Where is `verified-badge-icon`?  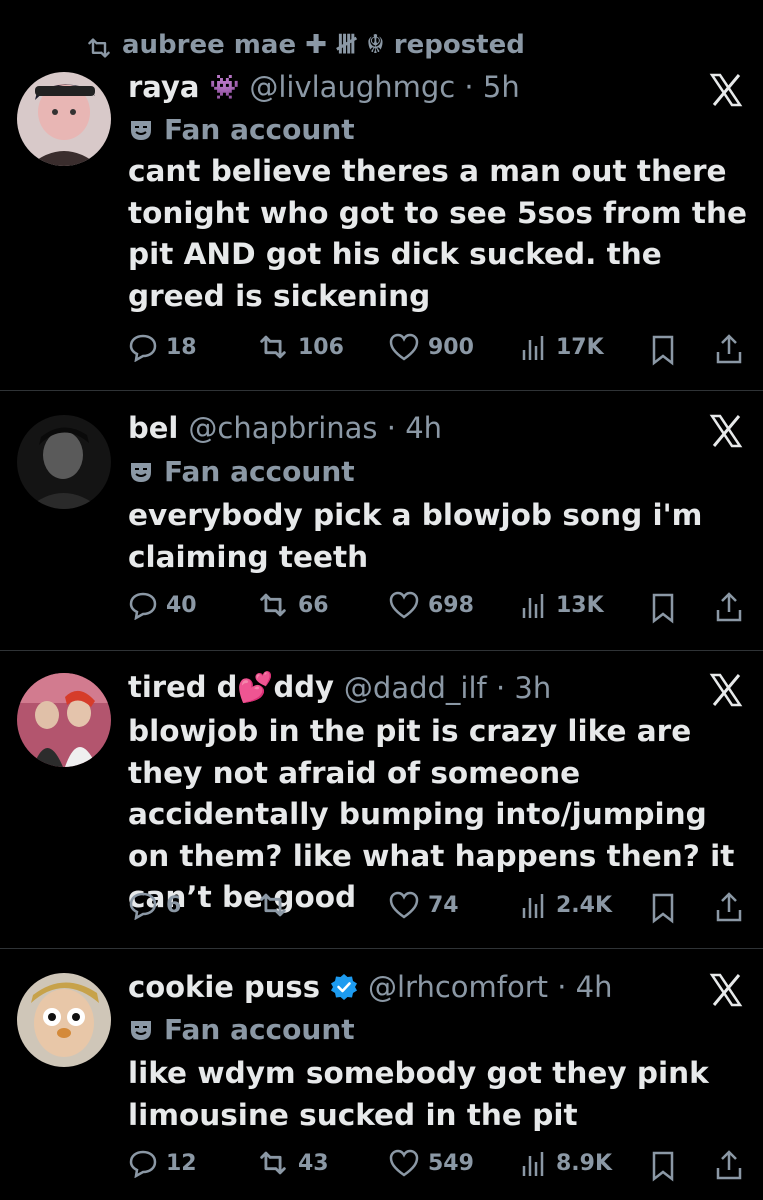
verified-badge-icon is located at coordinates (343, 987).